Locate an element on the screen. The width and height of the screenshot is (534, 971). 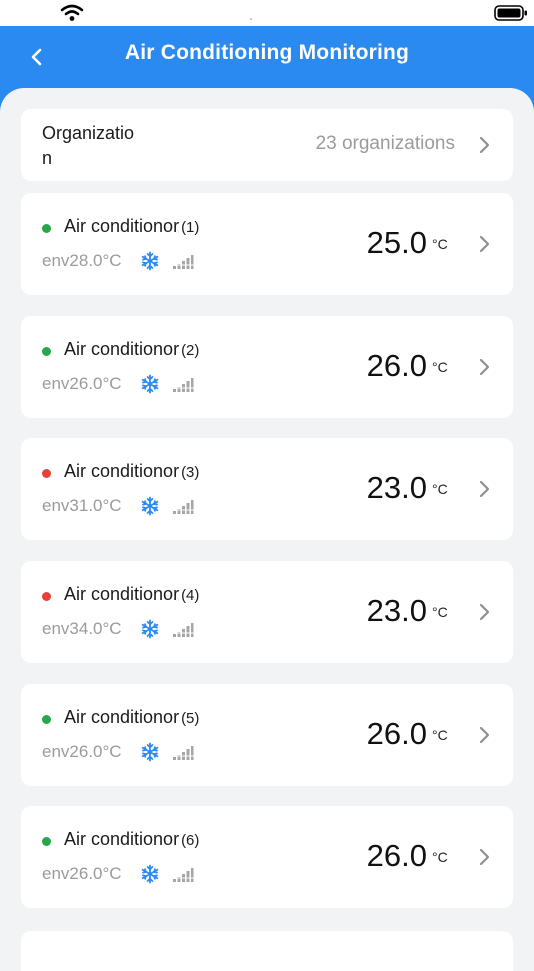
environment-temperature: env28.0°C is located at coordinates (82, 260).